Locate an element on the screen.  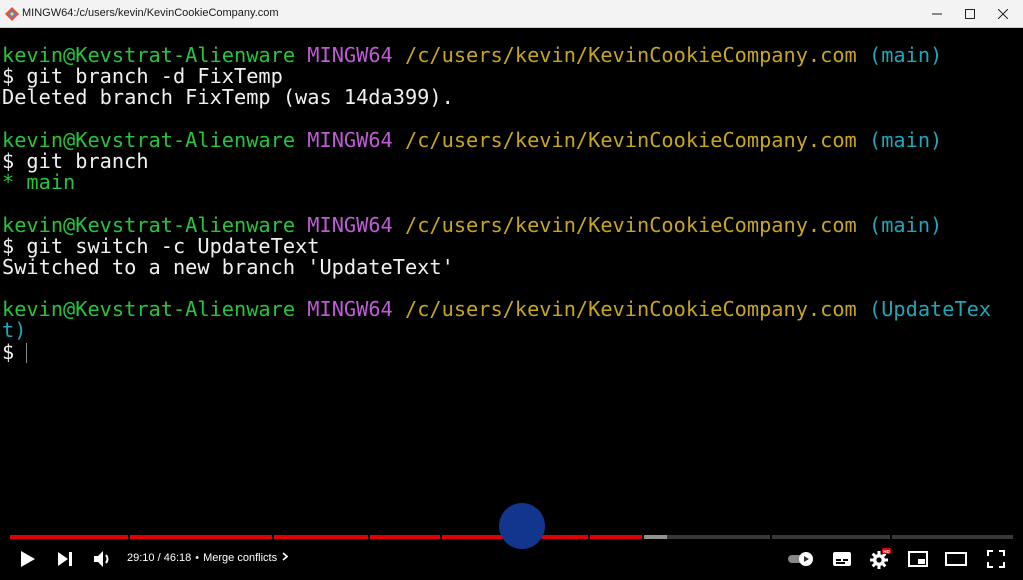
command-line: $ git branch -d FixTemp is located at coordinates (142, 76).